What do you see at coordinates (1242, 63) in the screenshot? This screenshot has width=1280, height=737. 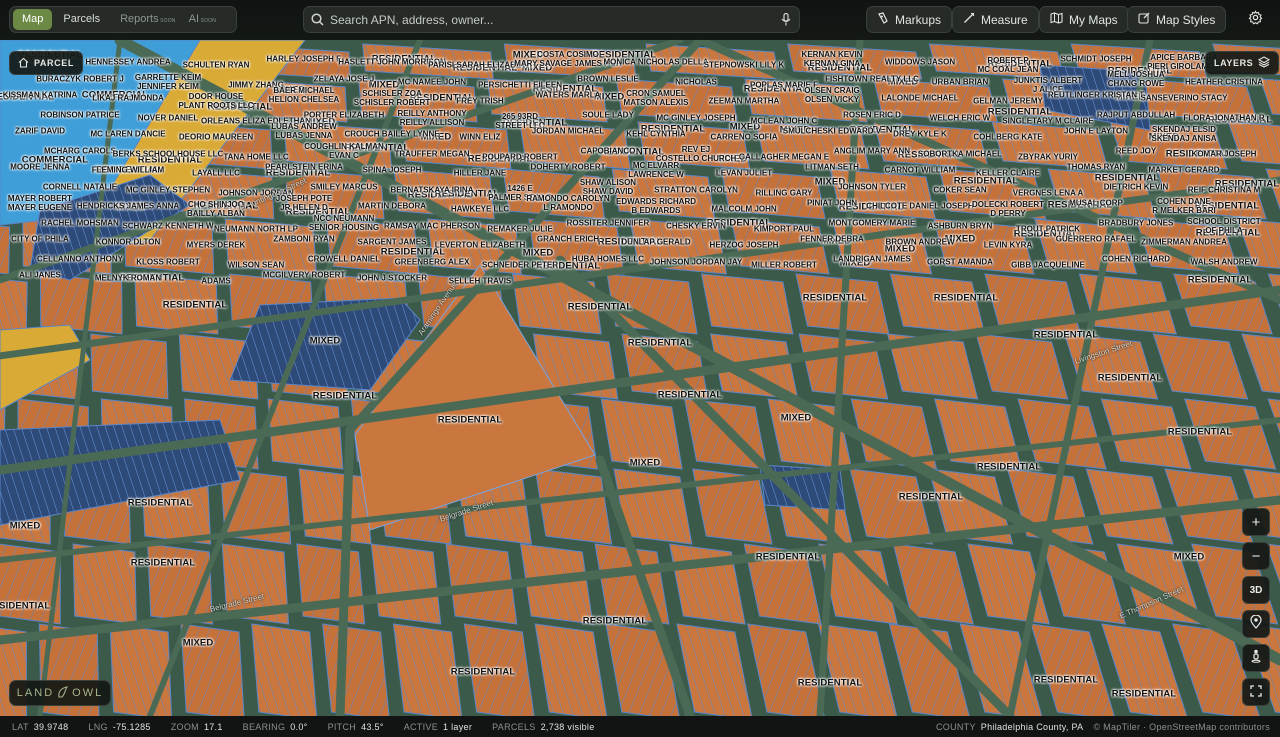 I see `layers-button: LAYERS` at bounding box center [1242, 63].